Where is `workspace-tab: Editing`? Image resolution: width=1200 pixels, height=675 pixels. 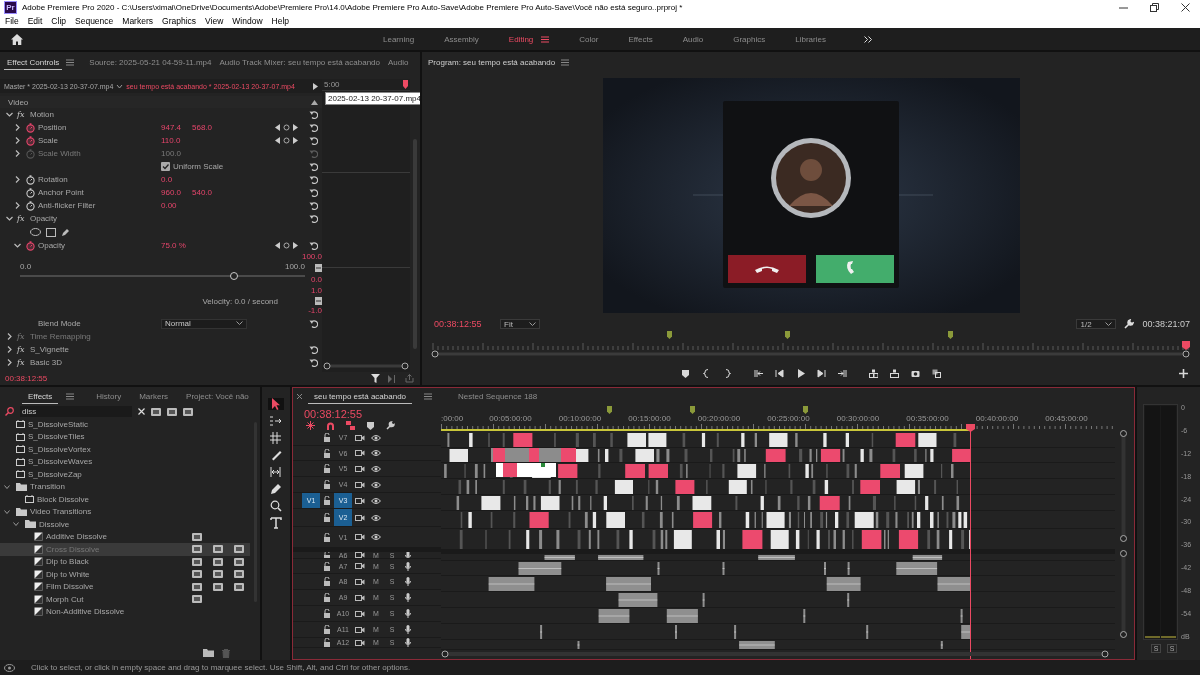
workspace-tab: Editing is located at coordinates (521, 39).